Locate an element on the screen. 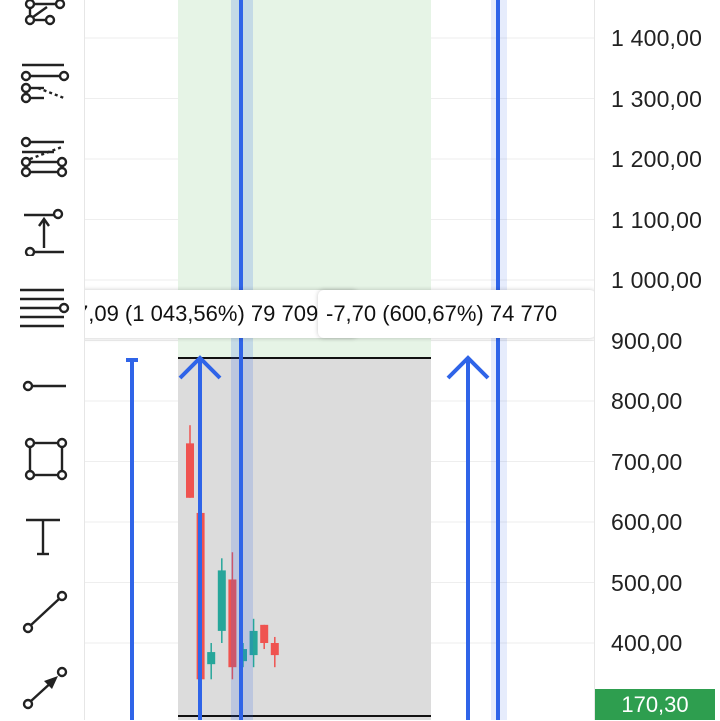  ray-line-icon is located at coordinates (44, 386).